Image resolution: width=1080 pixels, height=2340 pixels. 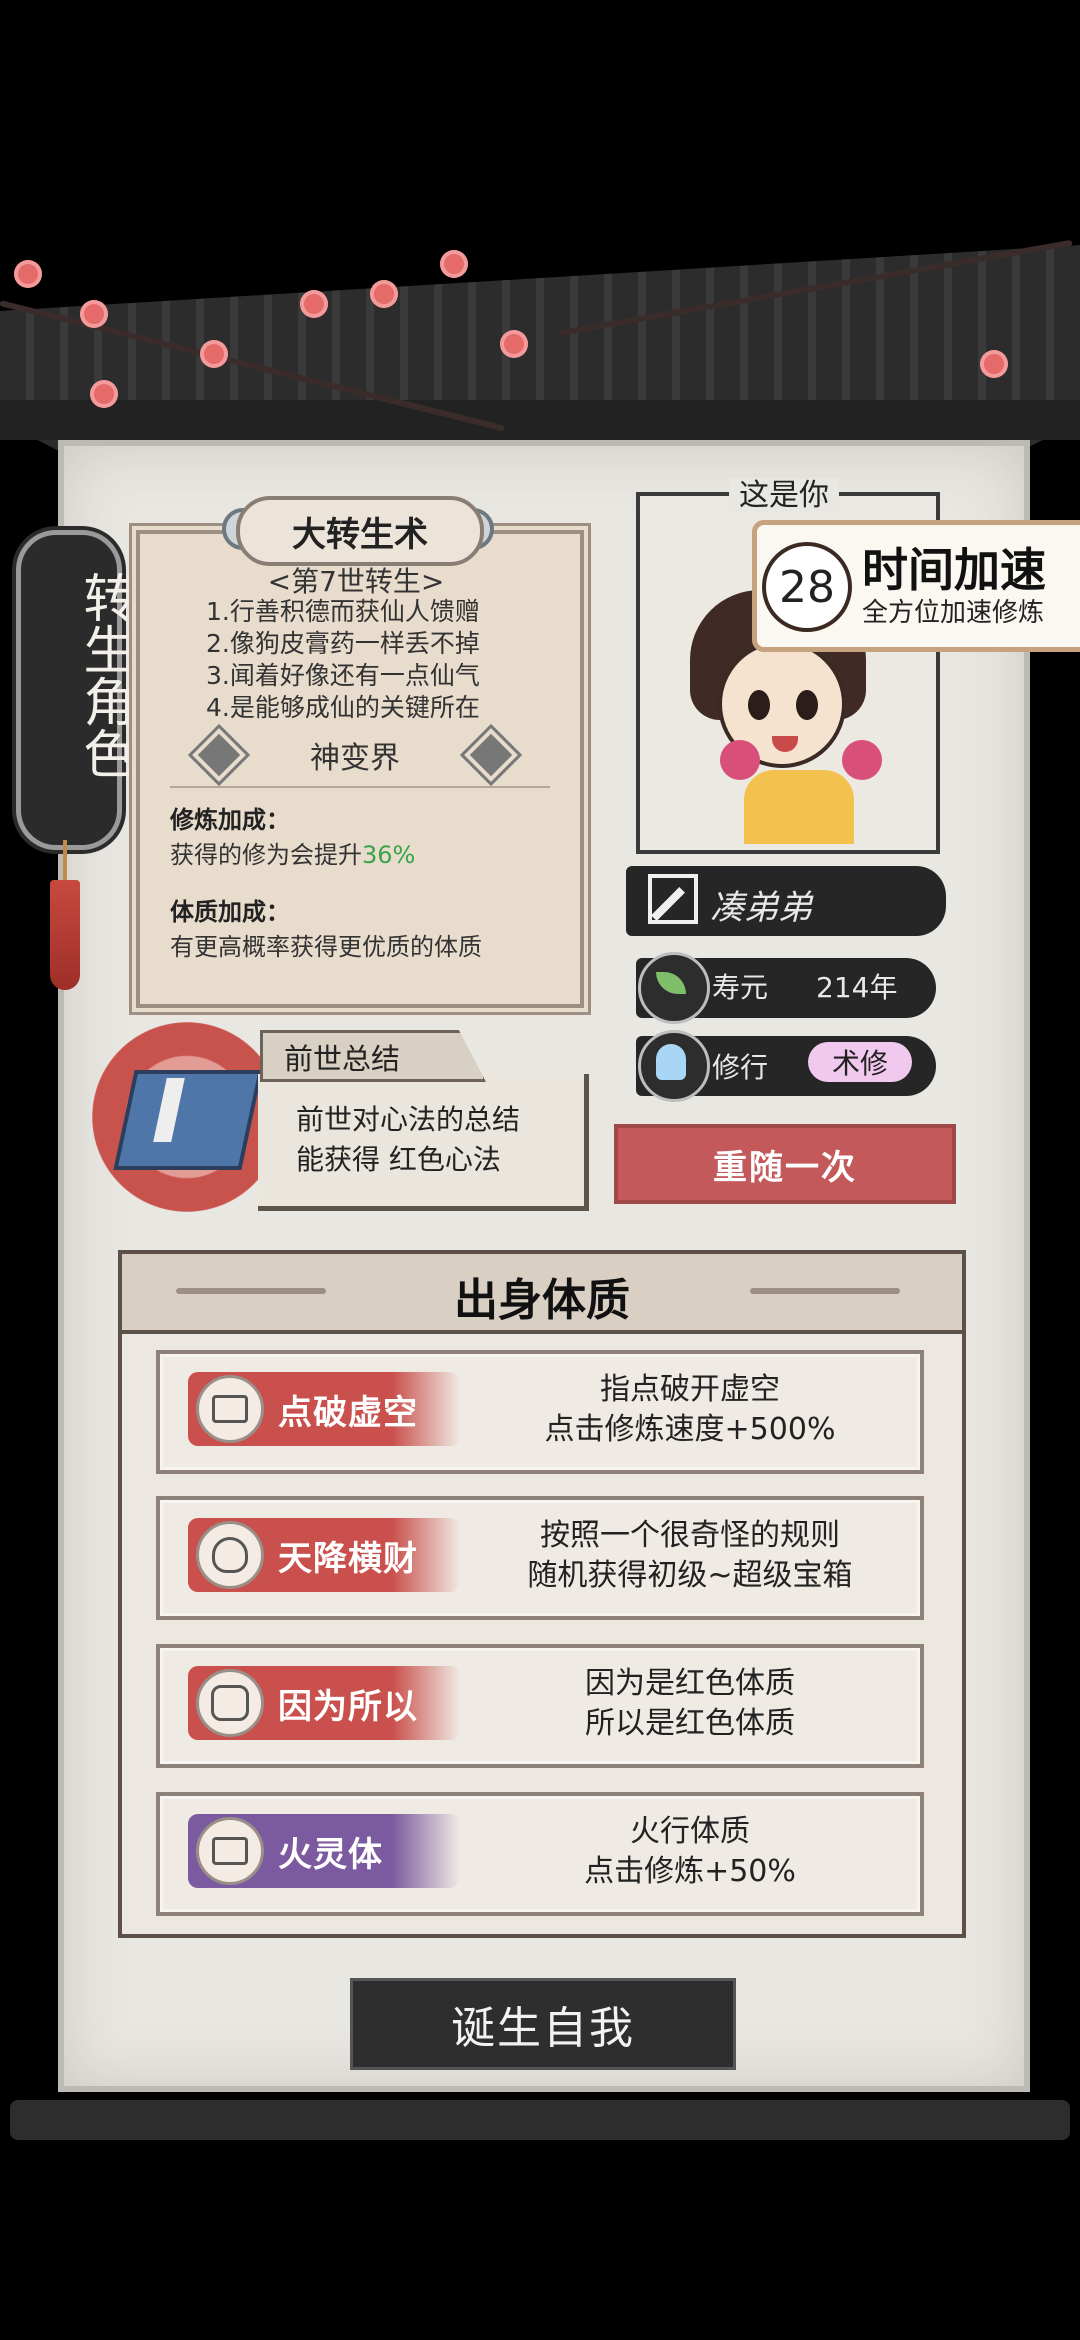 I want to click on fist-icon, so click(x=230, y=1703).